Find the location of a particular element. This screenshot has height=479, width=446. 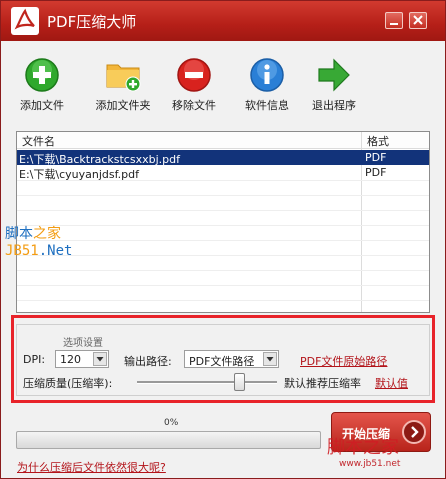

exit-label: 退出程序 is located at coordinates (334, 105).